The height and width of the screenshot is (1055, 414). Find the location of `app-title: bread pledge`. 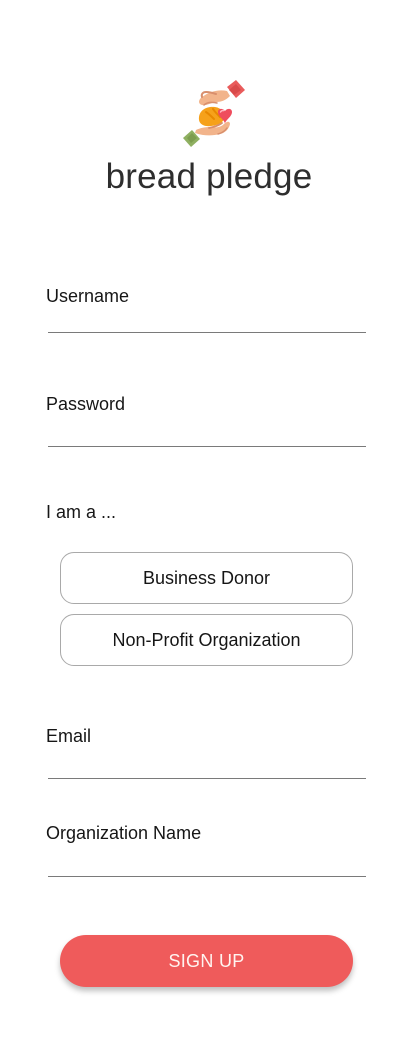

app-title: bread pledge is located at coordinates (209, 176).